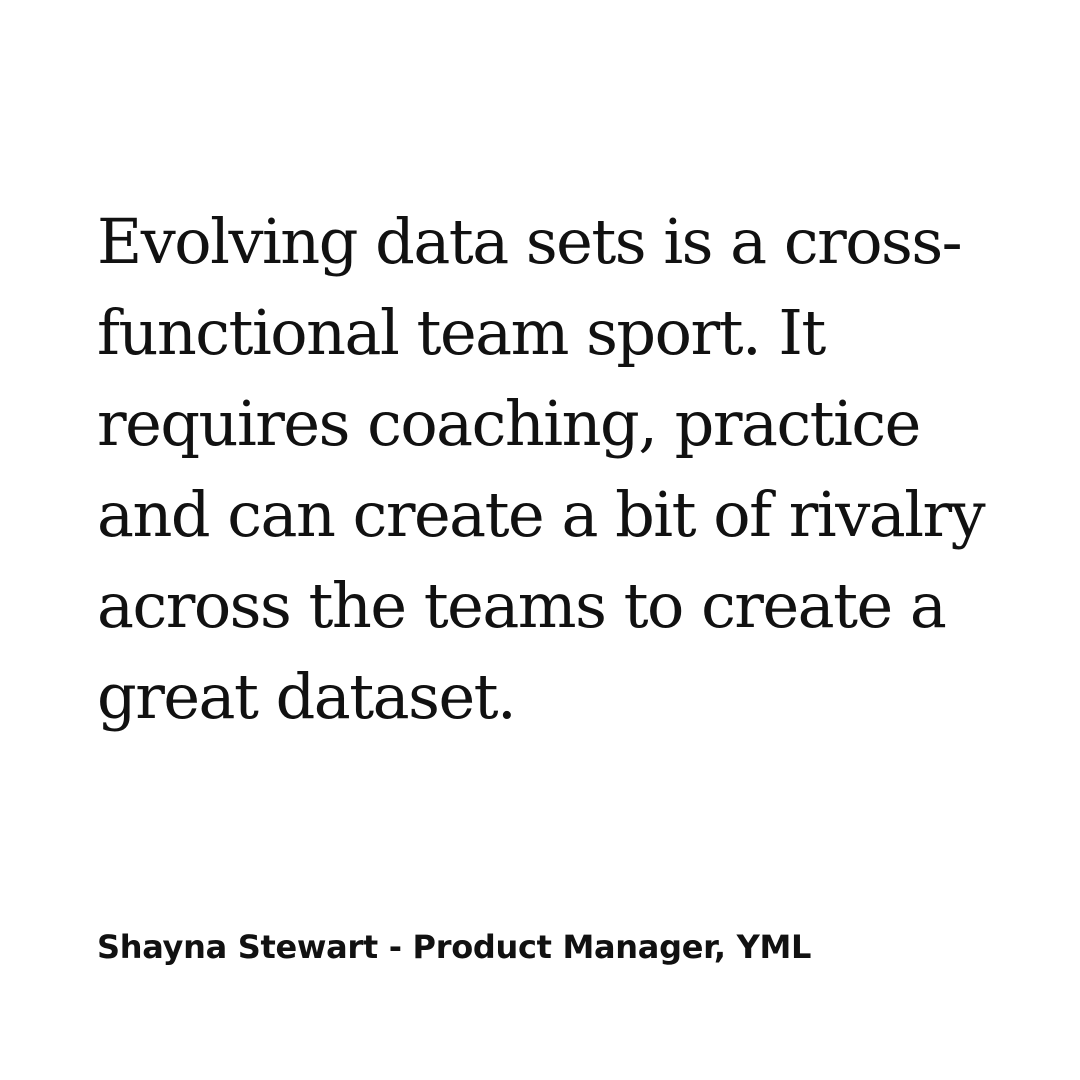 The image size is (1080, 1080). Describe the element at coordinates (541, 514) in the screenshot. I see `quote-line-4: and can create a bit of rivalry` at that location.